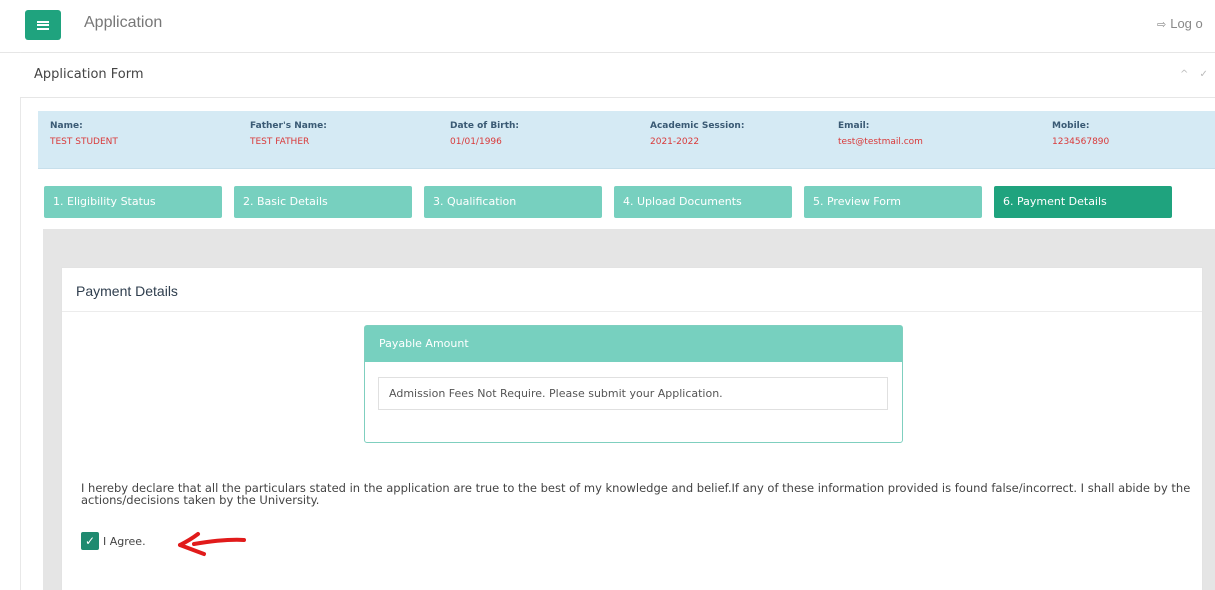 The height and width of the screenshot is (590, 1215). What do you see at coordinates (288, 134) in the screenshot?
I see `info-father-name: Father's Name: TEST FATHER` at bounding box center [288, 134].